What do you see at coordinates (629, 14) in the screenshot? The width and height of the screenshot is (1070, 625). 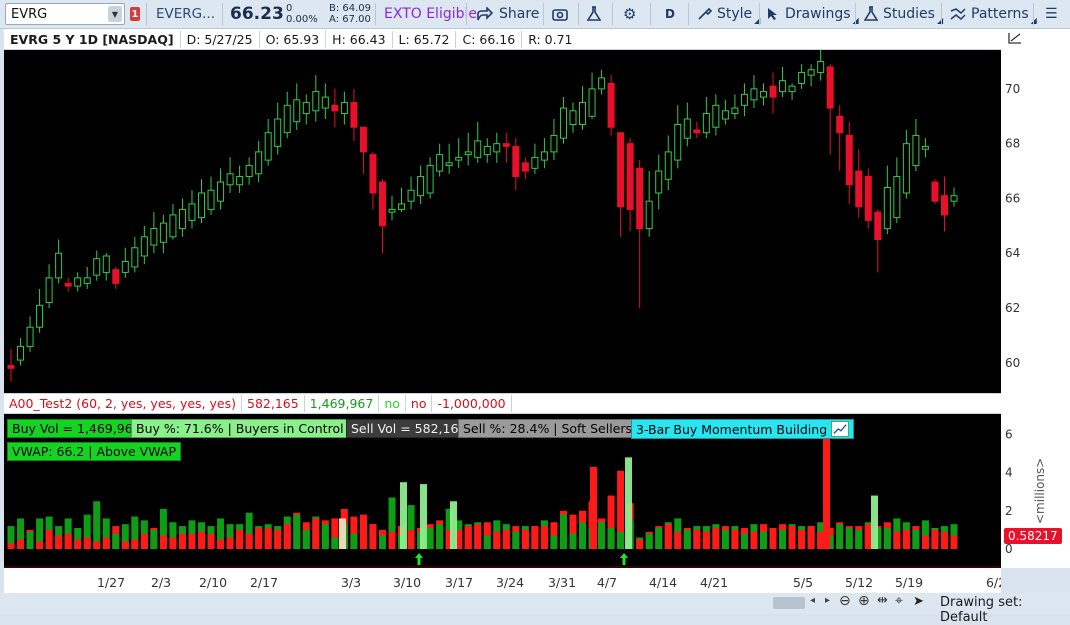 I see `settings-button: ⚙` at bounding box center [629, 14].